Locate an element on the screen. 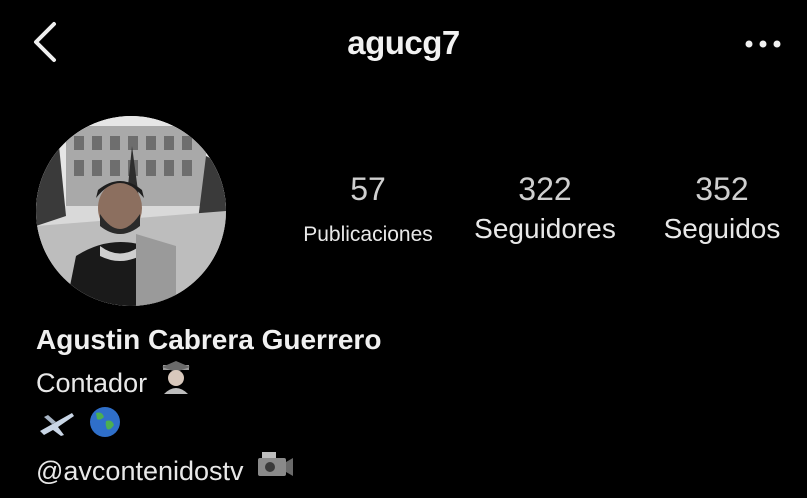 The image size is (807, 498). graduate-emoji-icon is located at coordinates (176, 382).